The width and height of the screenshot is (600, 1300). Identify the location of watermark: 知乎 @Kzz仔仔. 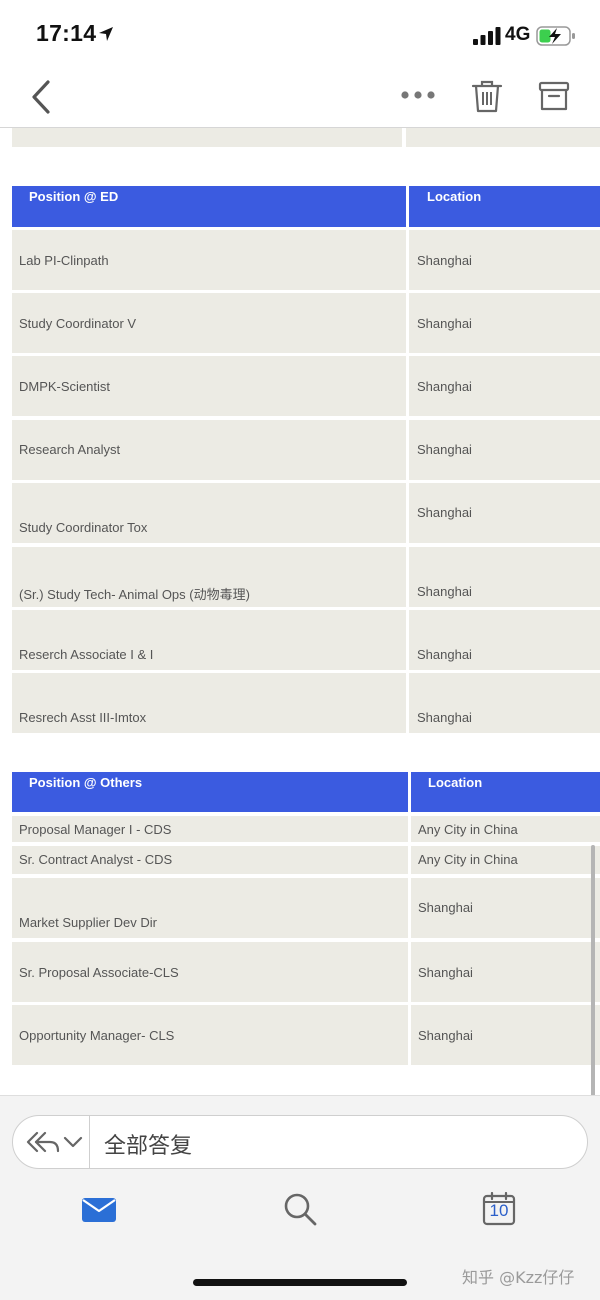
(518, 1277).